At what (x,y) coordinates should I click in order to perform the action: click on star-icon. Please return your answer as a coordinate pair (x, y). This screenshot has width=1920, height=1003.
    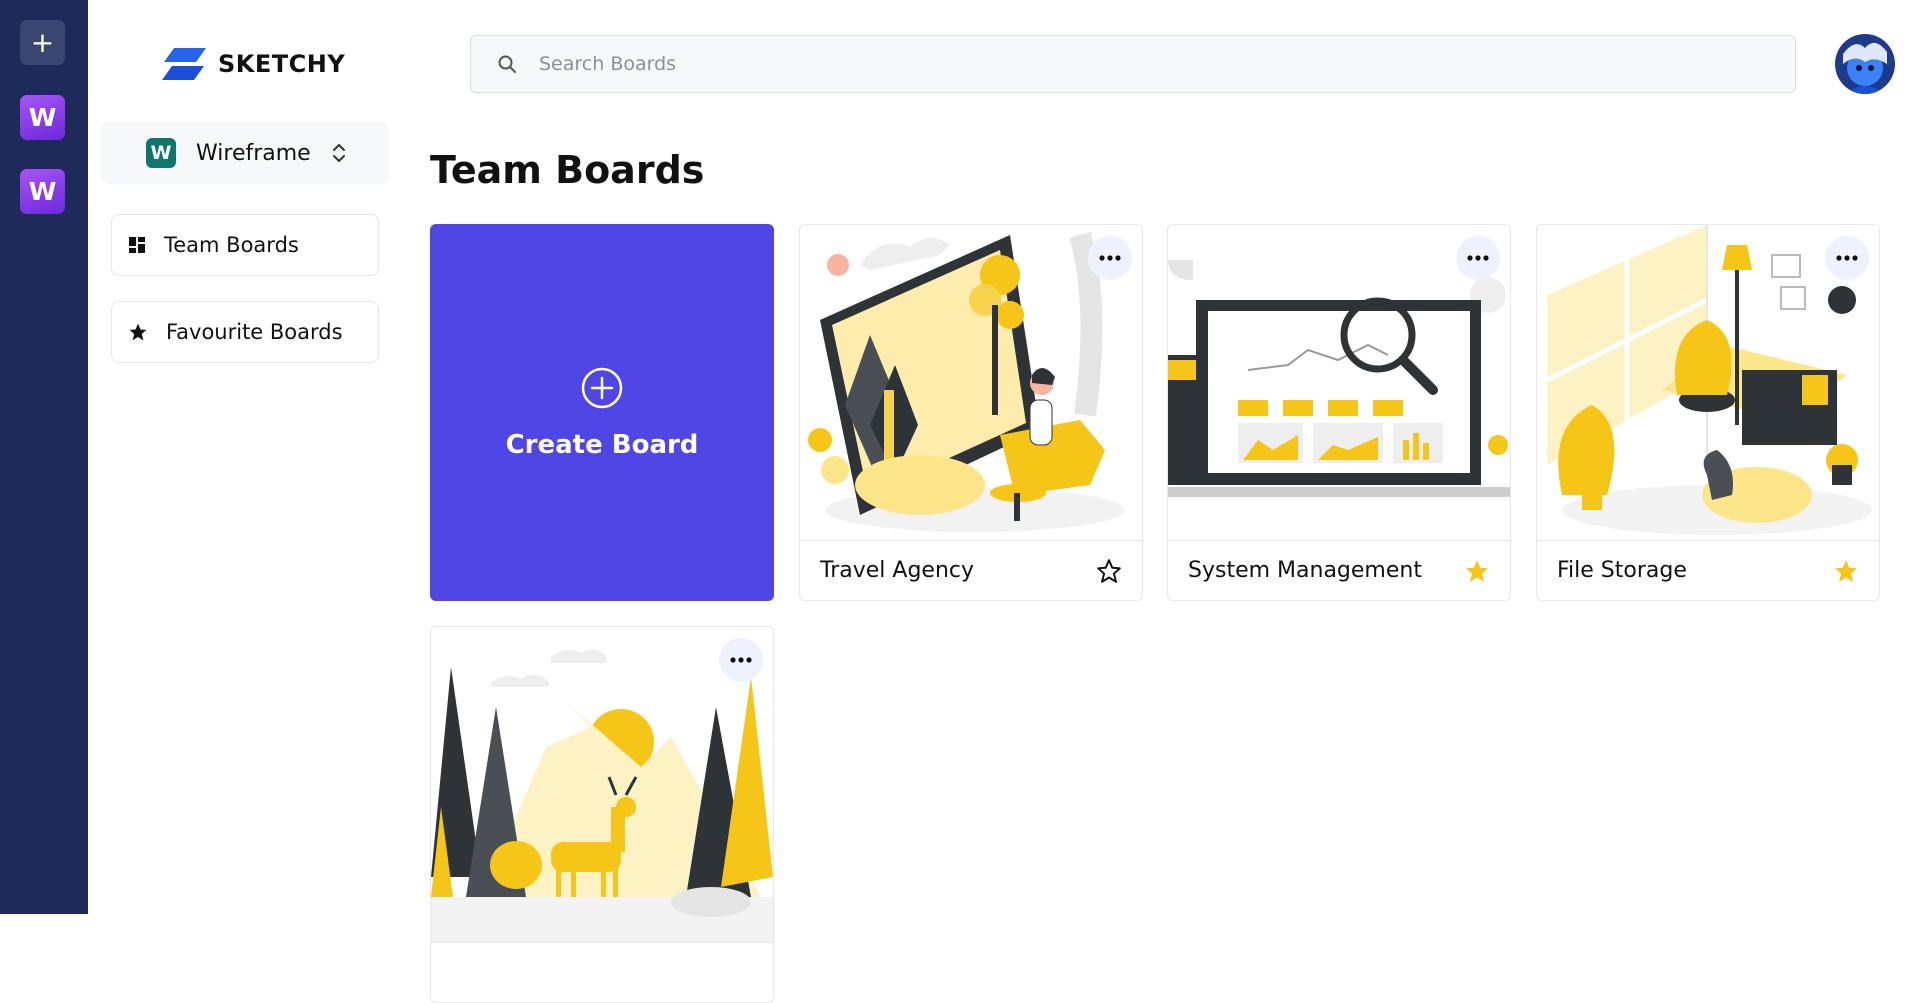
    Looking at the image, I should click on (138, 332).